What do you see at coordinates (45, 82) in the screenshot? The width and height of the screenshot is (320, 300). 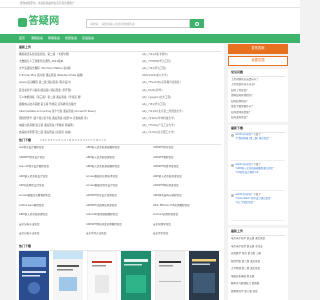 I see `question-title: jQuery实战教程 第二版 课后答案 (程序设计)` at bounding box center [45, 82].